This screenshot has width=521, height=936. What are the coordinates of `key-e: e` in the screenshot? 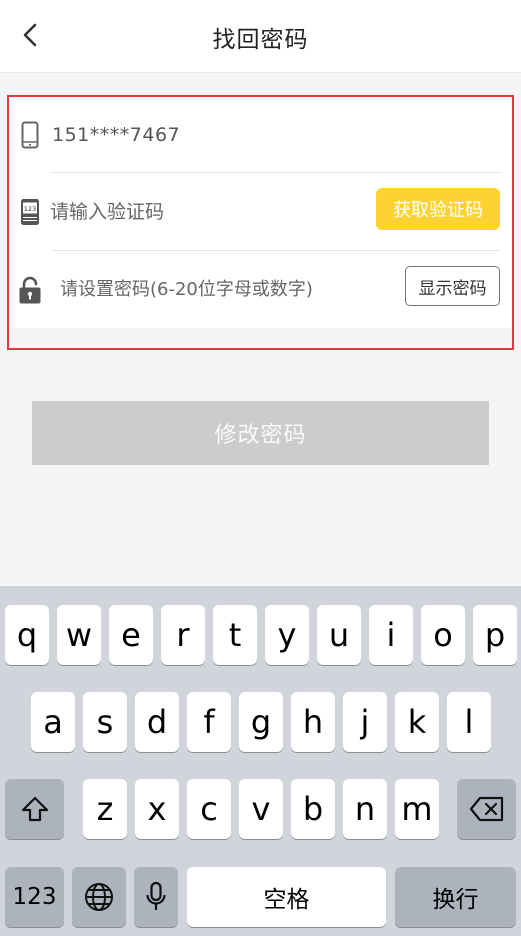 It's located at (131, 635).